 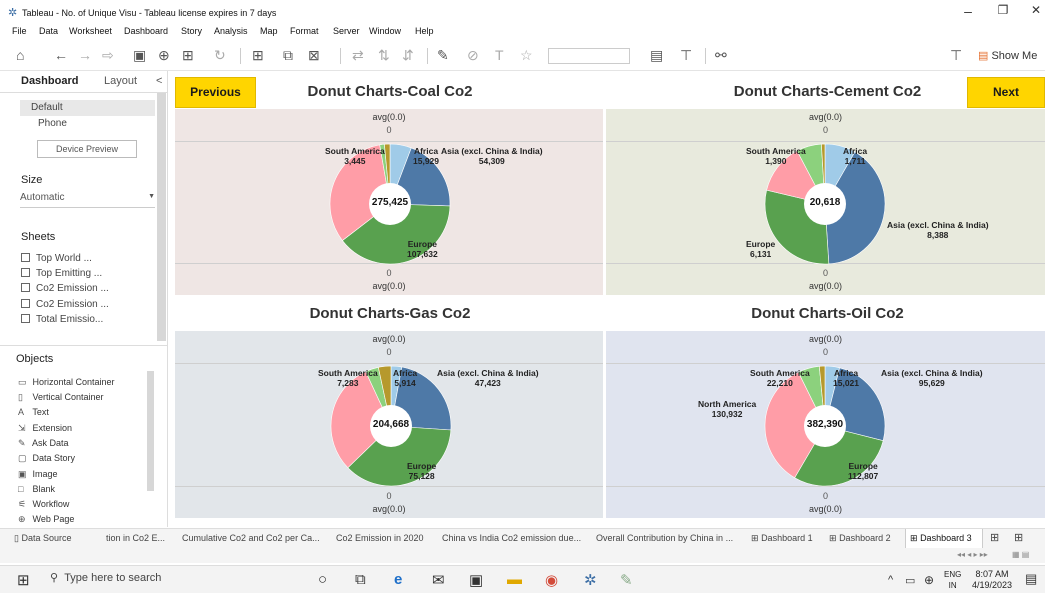 What do you see at coordinates (66, 382) in the screenshot?
I see `object-horizontal-container: ▭ Horizontal Container` at bounding box center [66, 382].